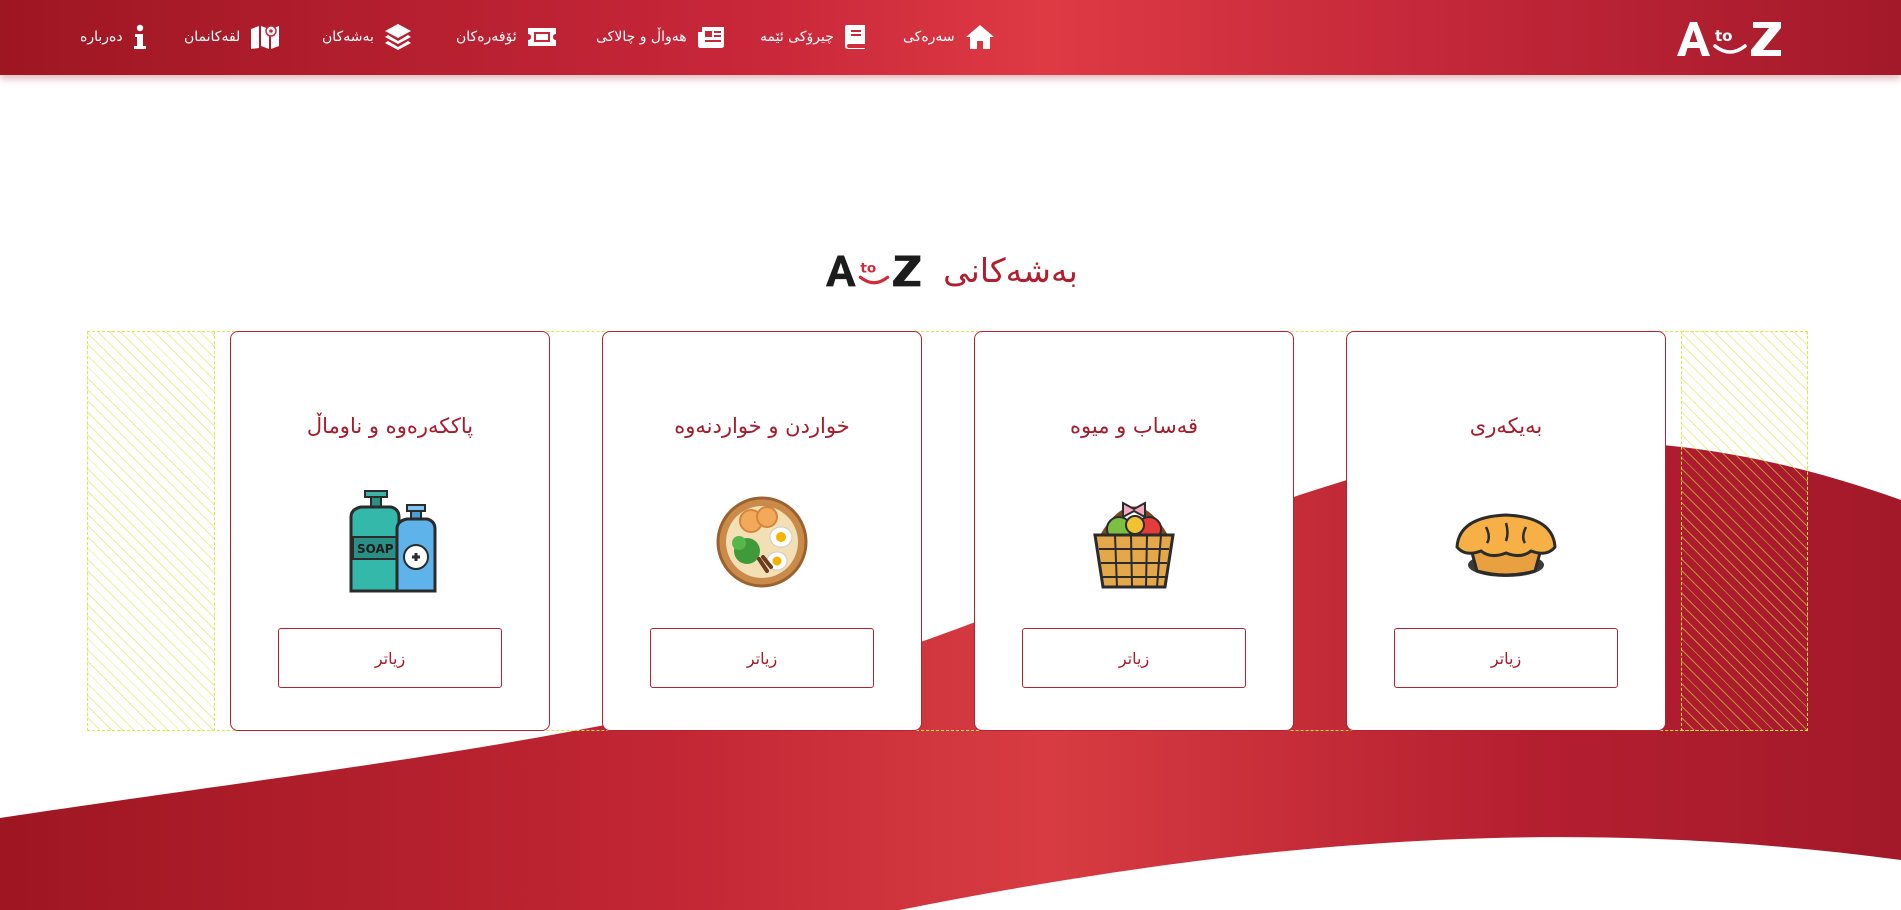  Describe the element at coordinates (854, 37) in the screenshot. I see `book-icon` at that location.